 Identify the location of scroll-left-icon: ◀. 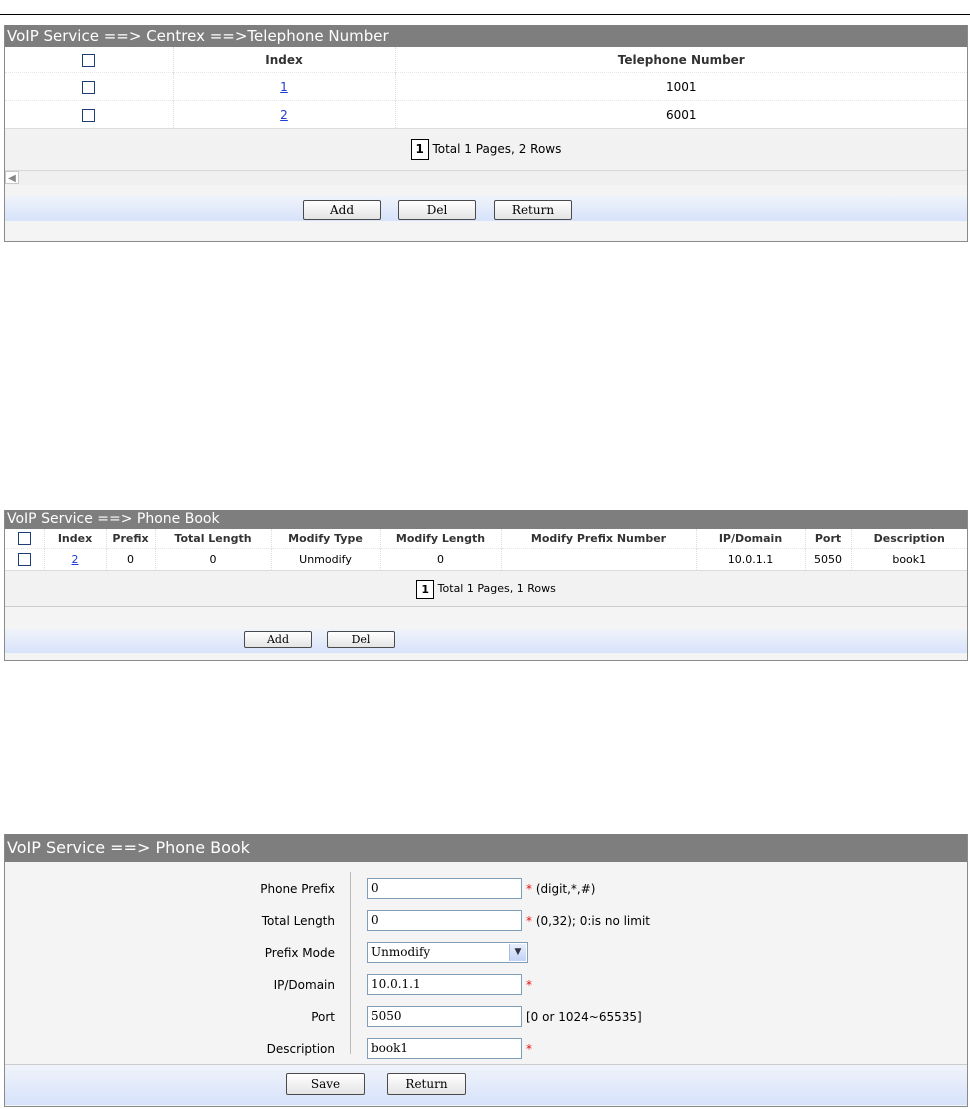
(12, 177).